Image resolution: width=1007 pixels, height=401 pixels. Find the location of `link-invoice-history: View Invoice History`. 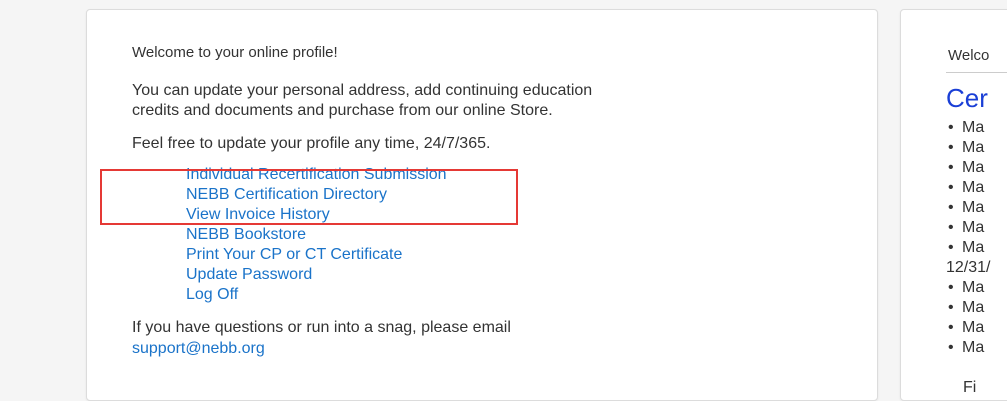

link-invoice-history: View Invoice History is located at coordinates (258, 215).